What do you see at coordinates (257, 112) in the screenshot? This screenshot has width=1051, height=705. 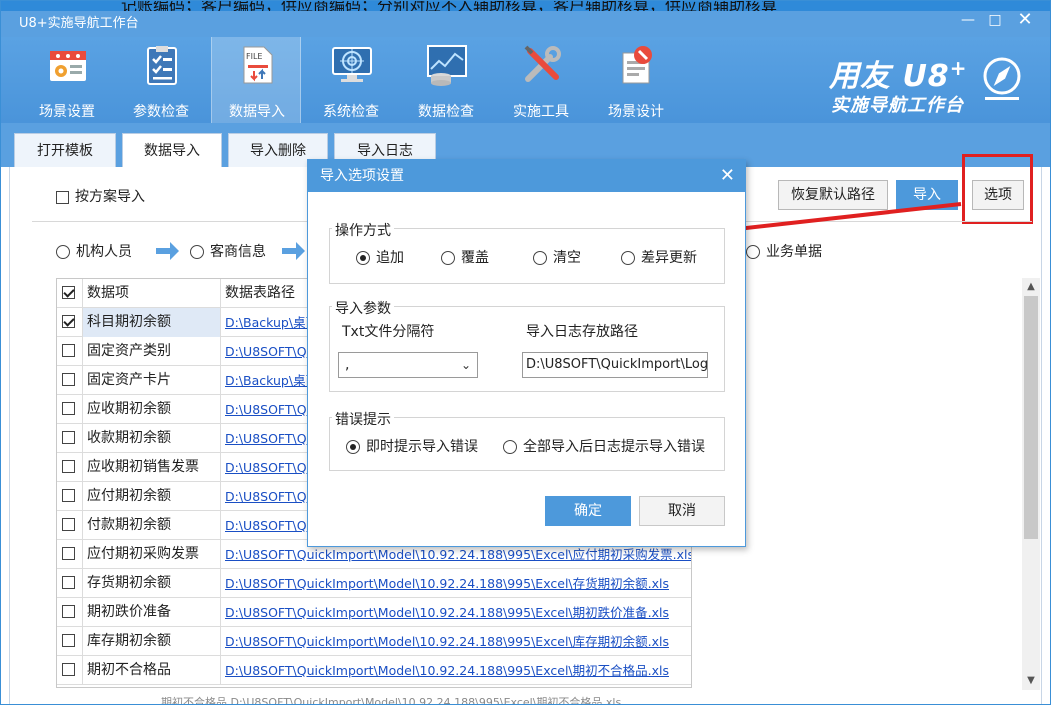 I see `toolbar-label: 数据导入` at bounding box center [257, 112].